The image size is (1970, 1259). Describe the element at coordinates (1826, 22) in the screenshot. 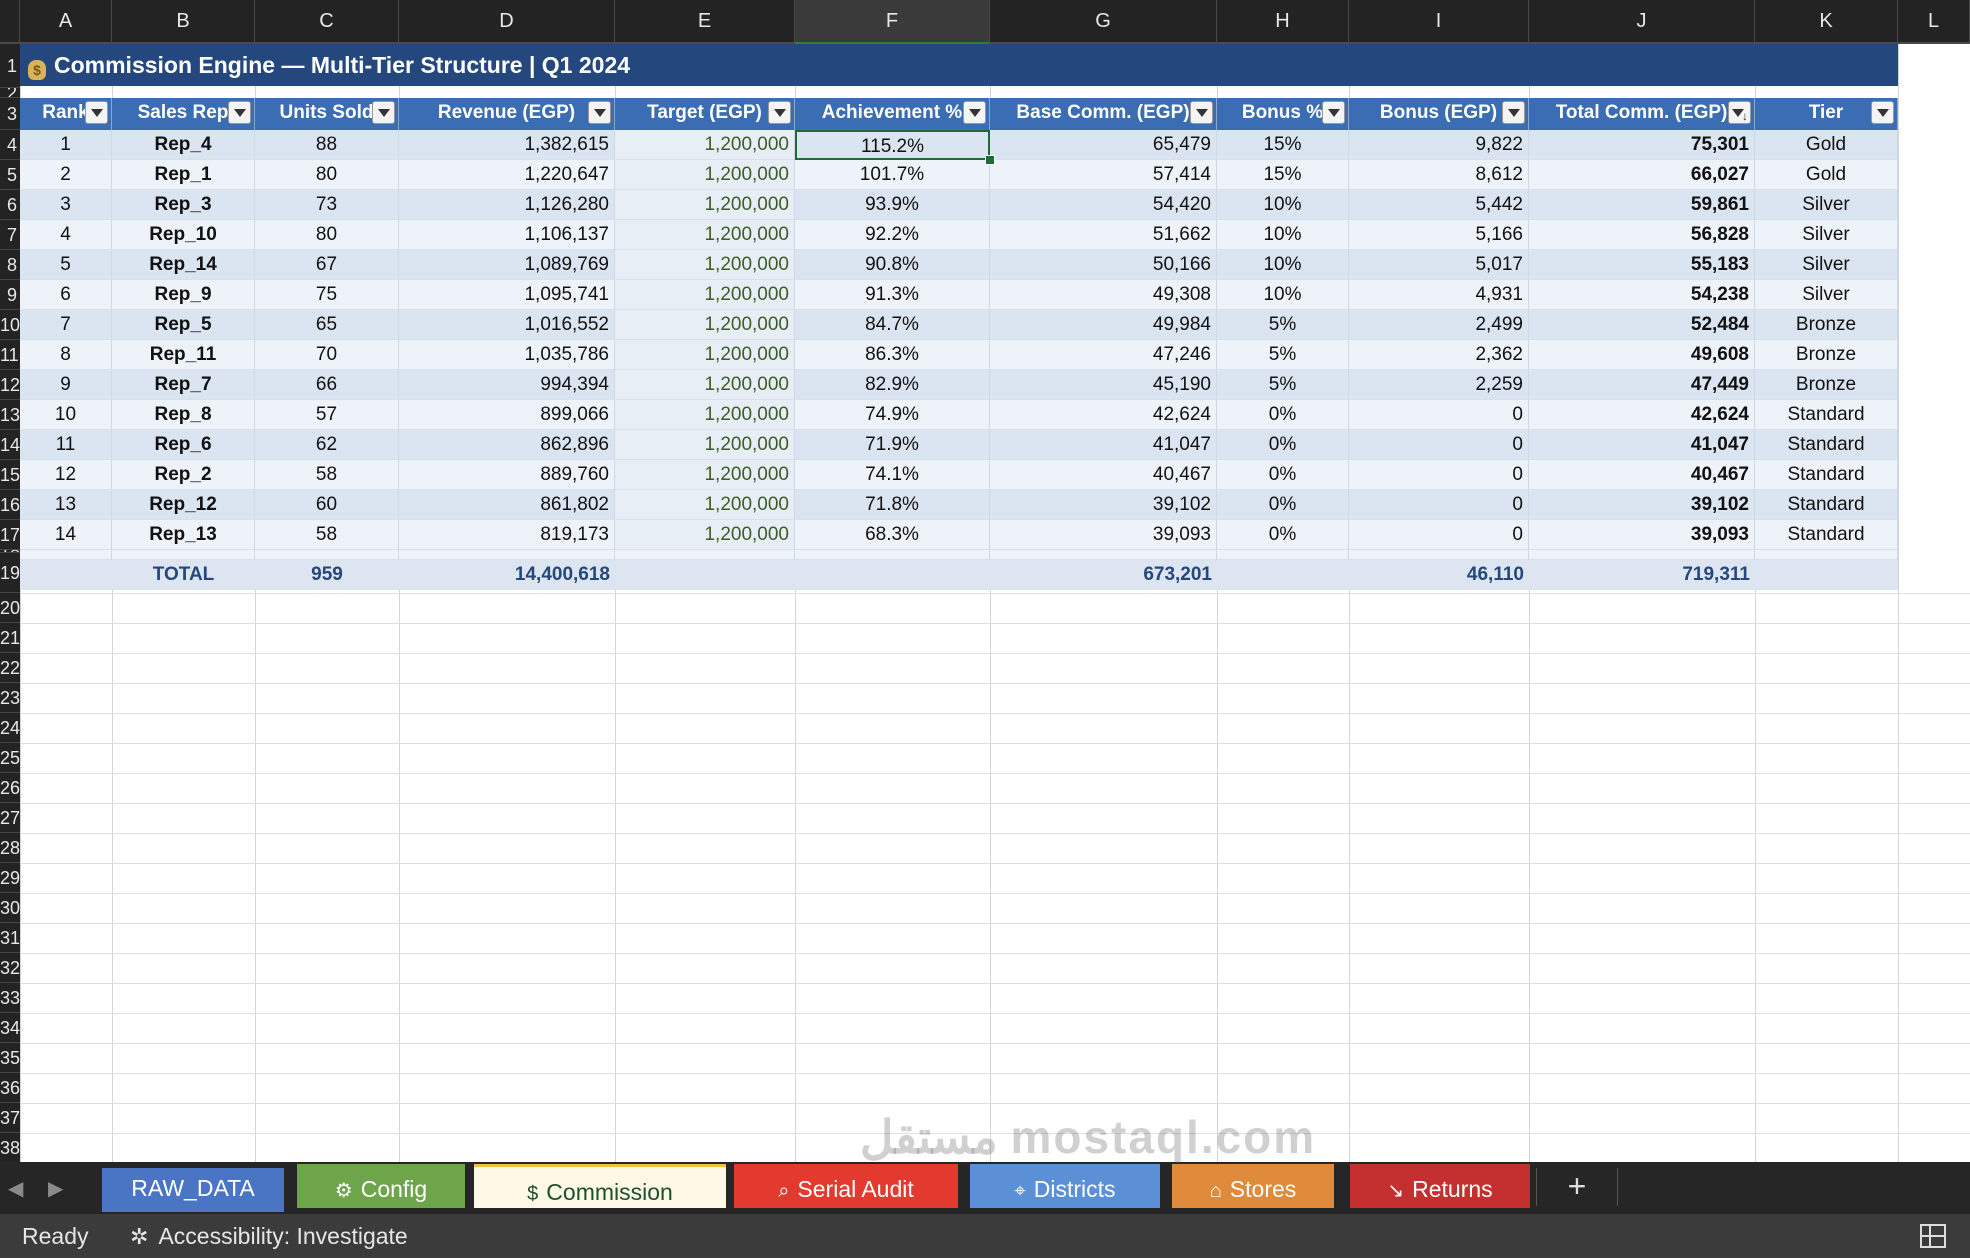

I see `column-header-k: K` at that location.